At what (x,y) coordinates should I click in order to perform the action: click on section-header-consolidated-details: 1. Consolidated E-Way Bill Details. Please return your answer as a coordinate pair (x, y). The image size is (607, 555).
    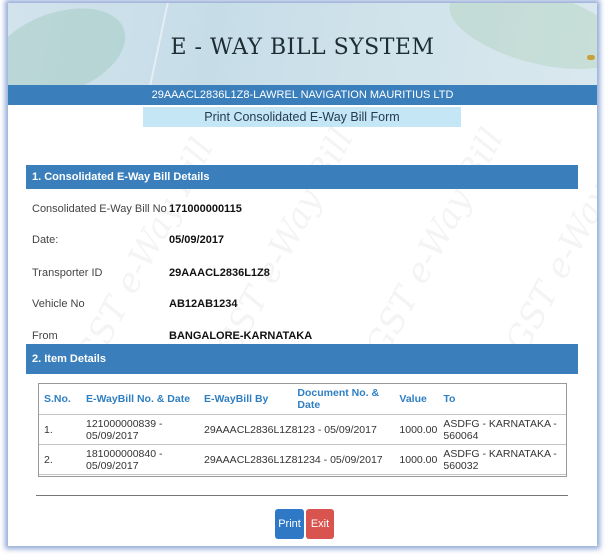
    Looking at the image, I should click on (302, 177).